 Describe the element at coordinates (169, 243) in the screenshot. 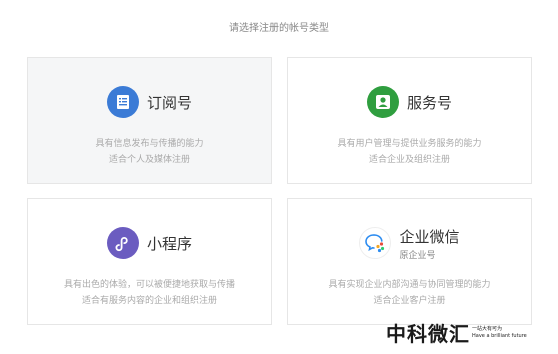

I see `card-title: 小程序` at that location.